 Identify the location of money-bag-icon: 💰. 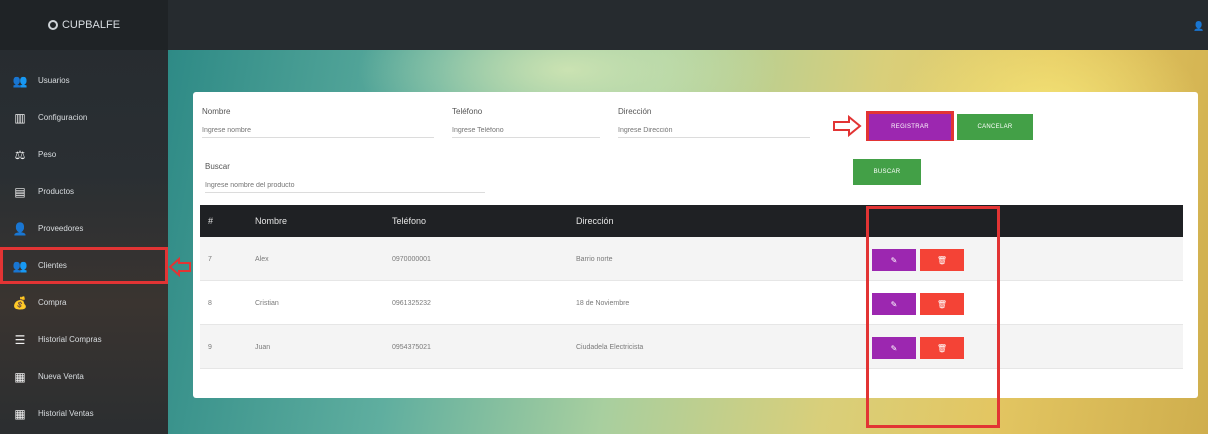
(20, 302).